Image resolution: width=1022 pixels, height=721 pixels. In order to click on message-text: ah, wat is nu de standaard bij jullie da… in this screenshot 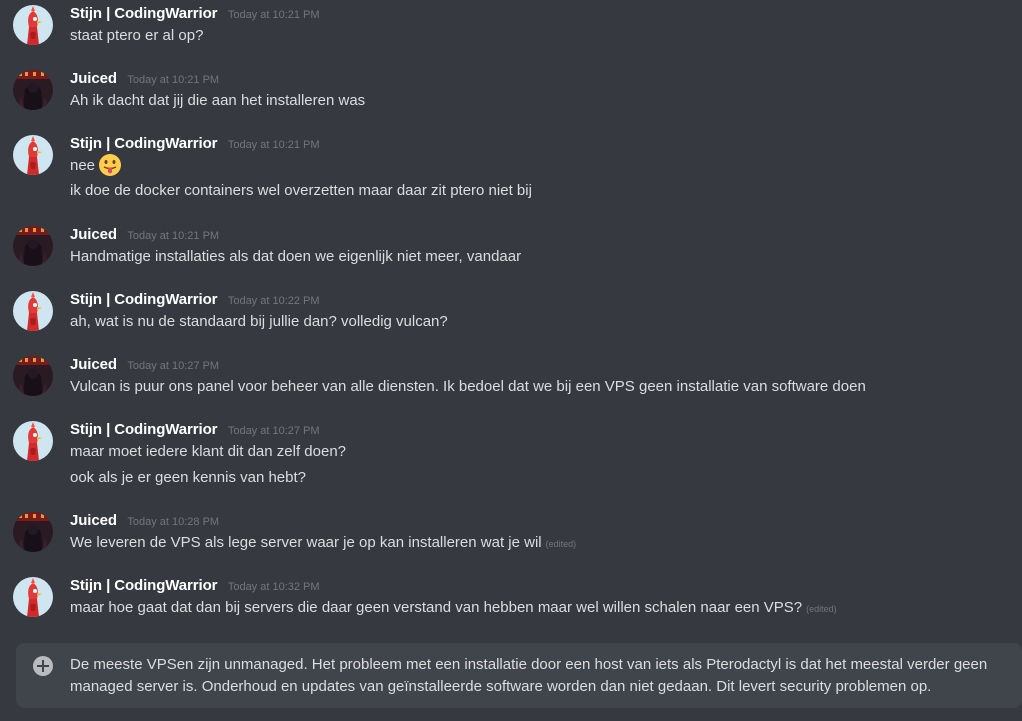, I will do `click(259, 321)`.